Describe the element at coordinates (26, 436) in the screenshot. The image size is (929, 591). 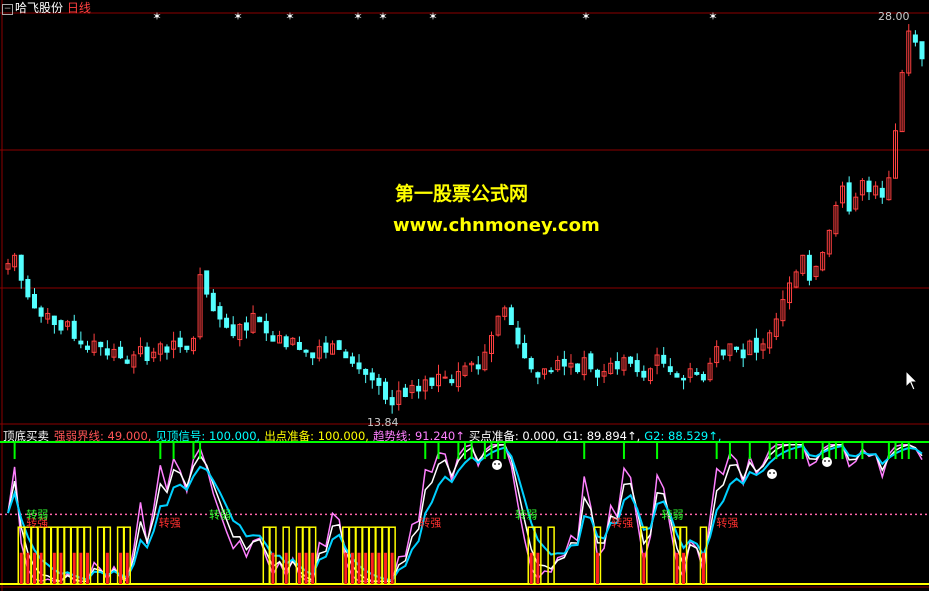
I see `indicator-name: 顶底买卖` at that location.